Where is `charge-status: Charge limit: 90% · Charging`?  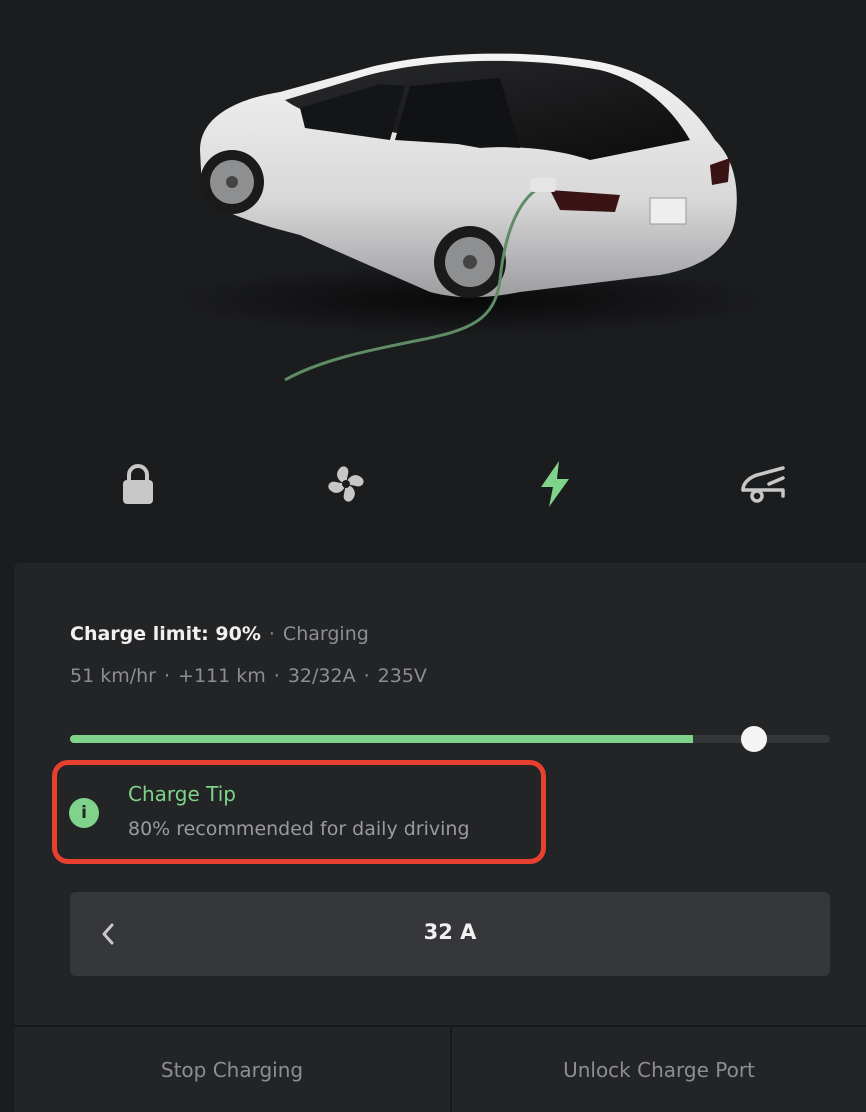 charge-status: Charge limit: 90% · Charging is located at coordinates (219, 634).